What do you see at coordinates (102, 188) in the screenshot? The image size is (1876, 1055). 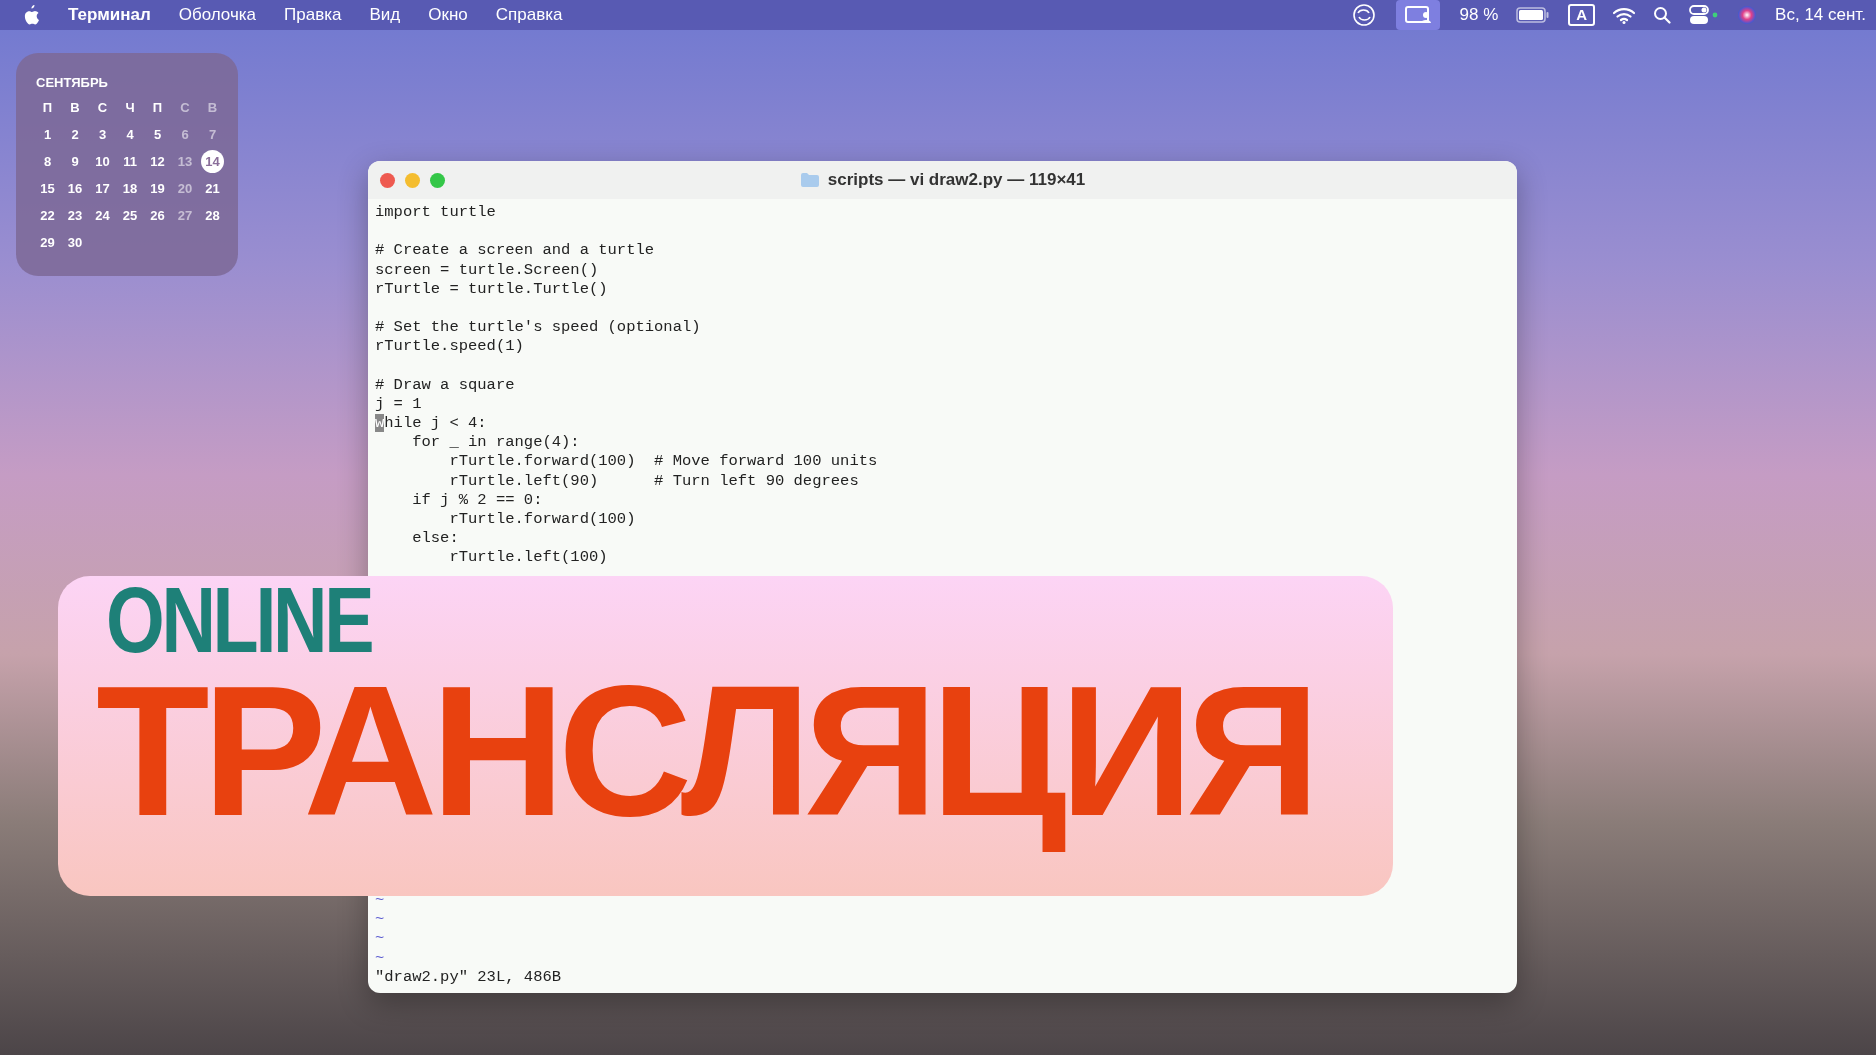 I see `calendar-day: 17` at bounding box center [102, 188].